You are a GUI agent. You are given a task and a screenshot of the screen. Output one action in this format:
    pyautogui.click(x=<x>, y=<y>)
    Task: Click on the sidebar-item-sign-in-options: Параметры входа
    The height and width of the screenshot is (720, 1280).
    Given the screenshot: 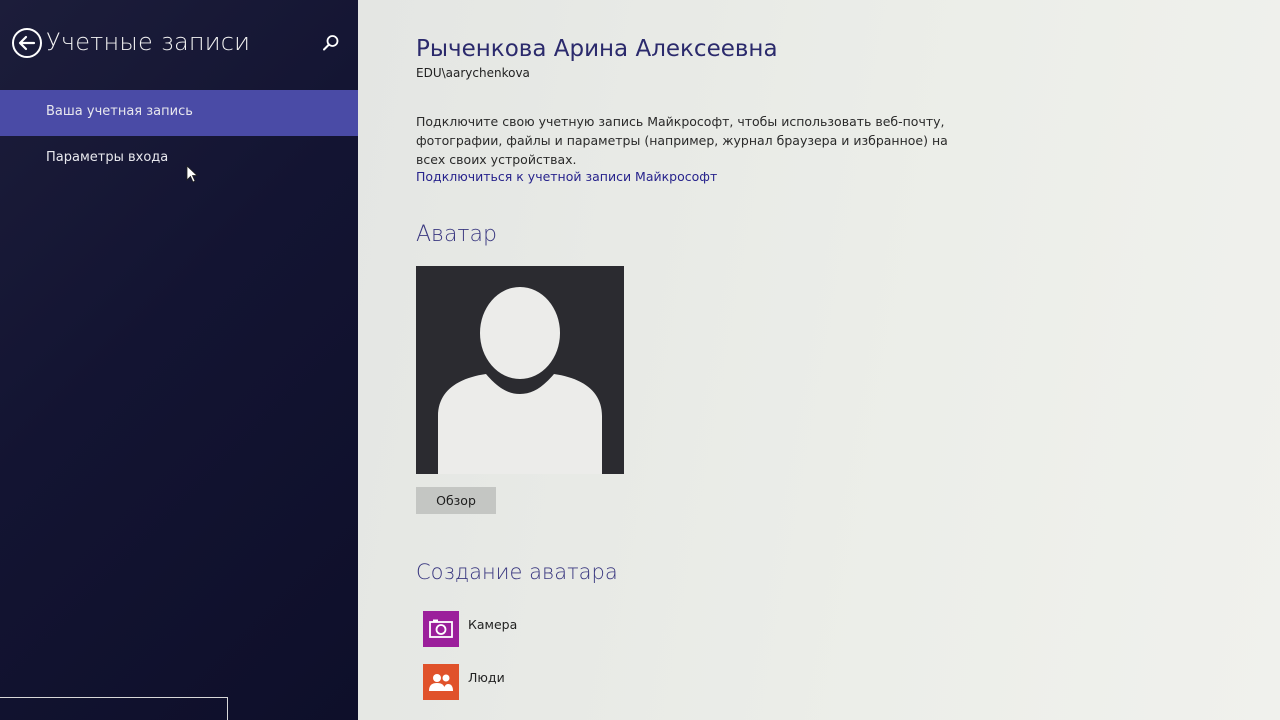 What is the action you would take?
    pyautogui.click(x=179, y=159)
    